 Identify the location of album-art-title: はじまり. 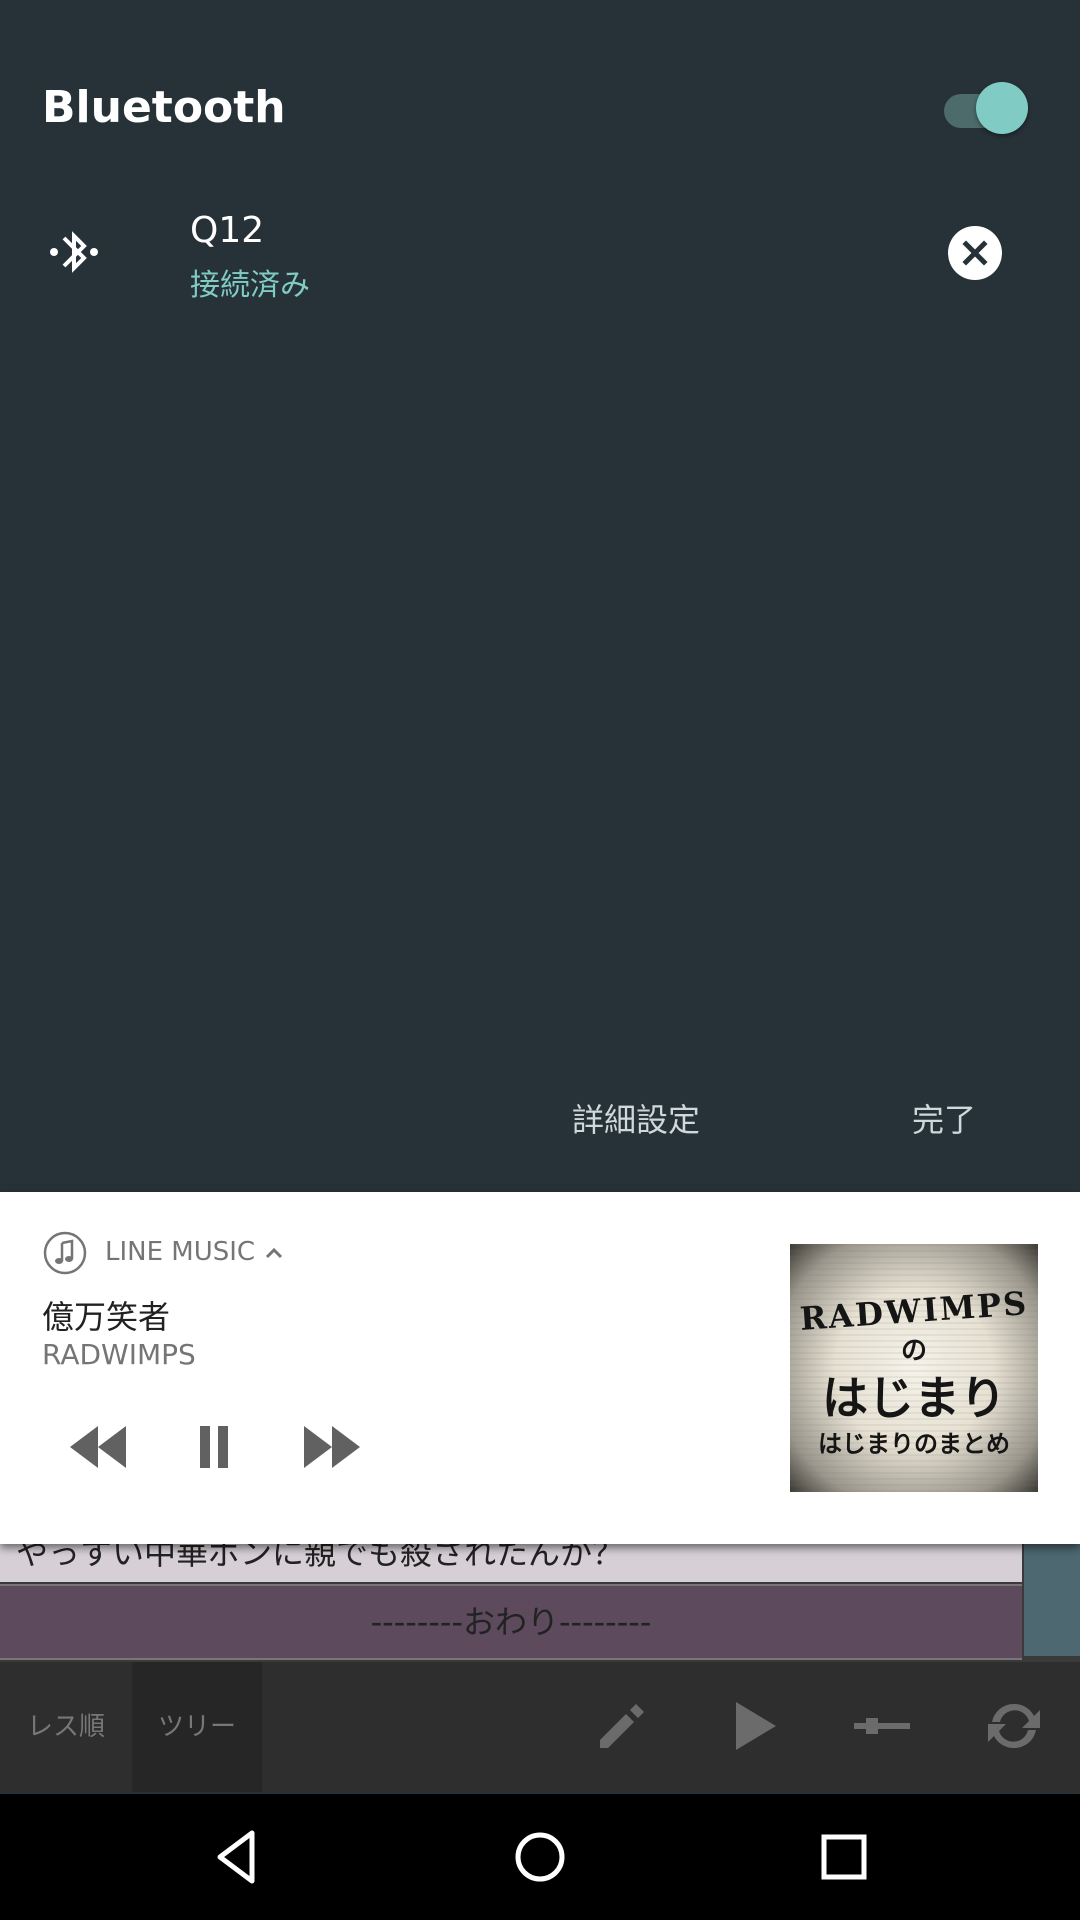
(914, 1398).